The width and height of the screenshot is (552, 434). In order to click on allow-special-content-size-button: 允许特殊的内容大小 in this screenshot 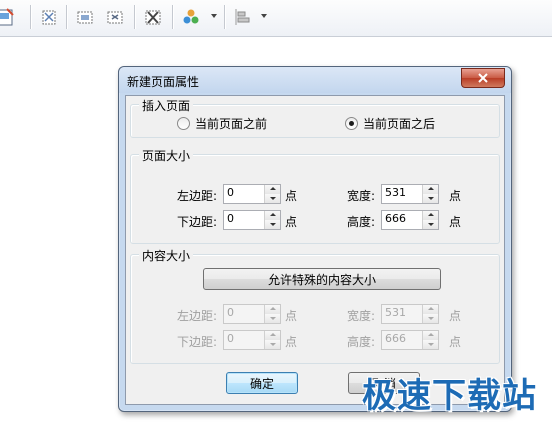, I will do `click(322, 279)`.